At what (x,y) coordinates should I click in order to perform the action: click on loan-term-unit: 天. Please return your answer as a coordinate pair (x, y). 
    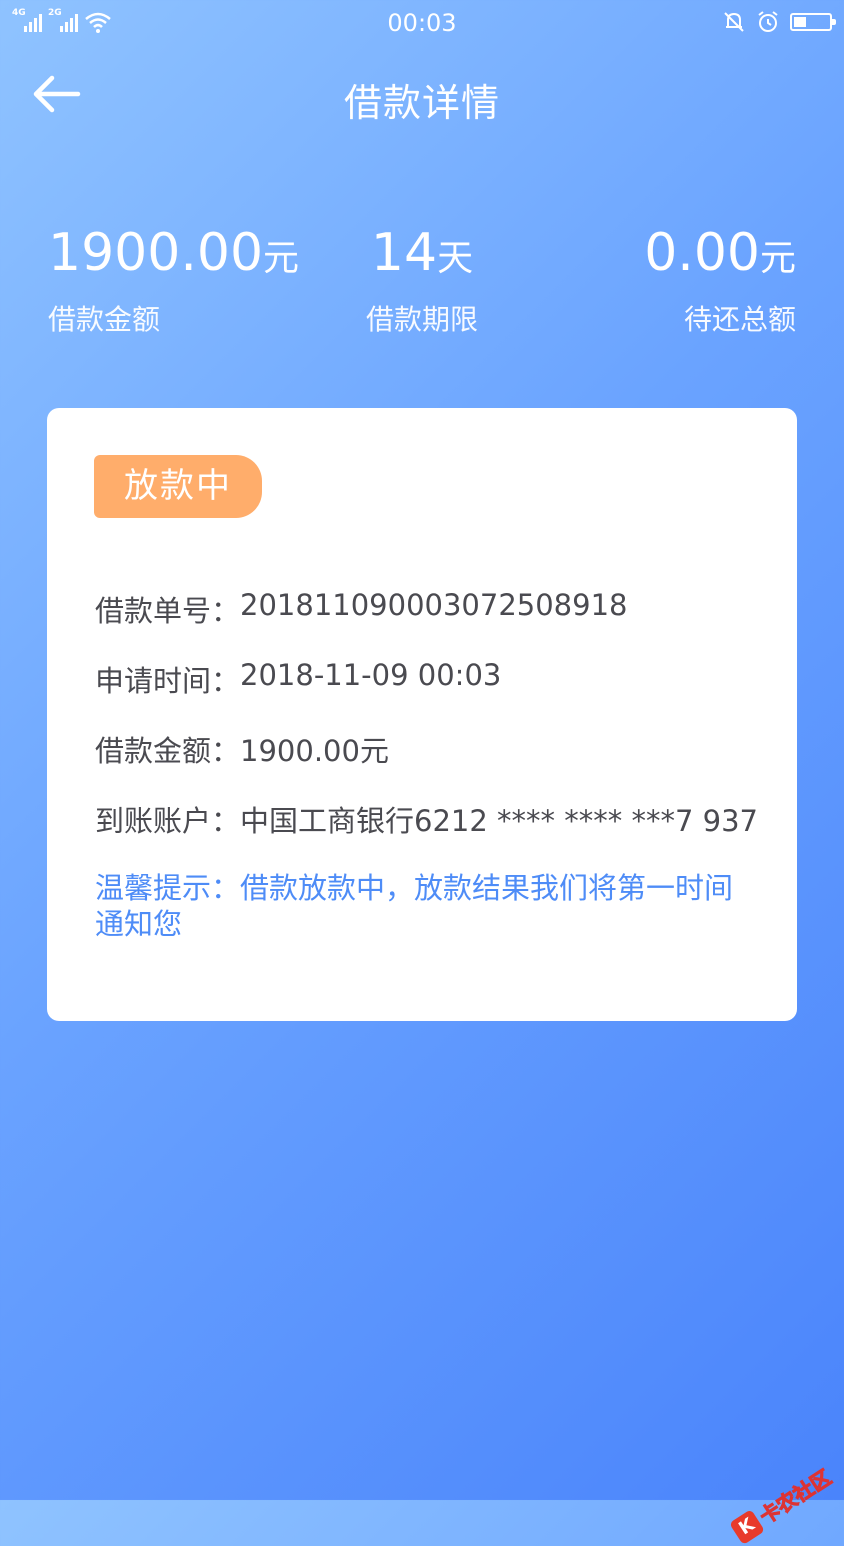
    Looking at the image, I should click on (455, 258).